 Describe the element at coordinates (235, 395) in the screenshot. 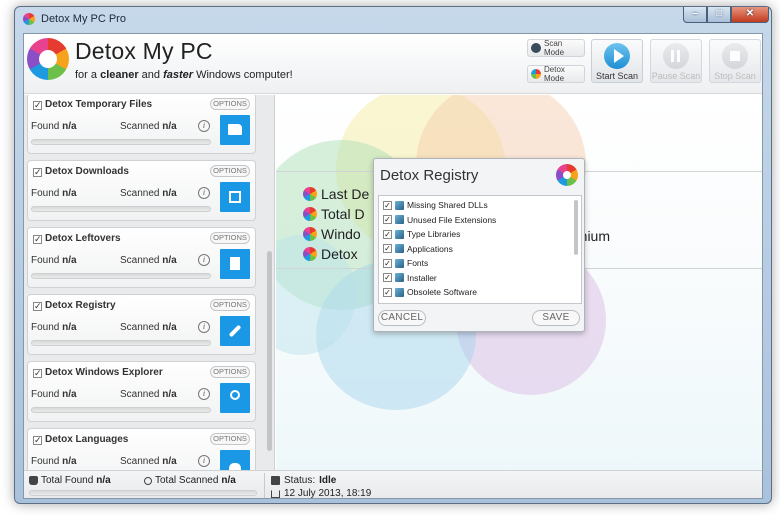

I see `magnifier-icon` at that location.